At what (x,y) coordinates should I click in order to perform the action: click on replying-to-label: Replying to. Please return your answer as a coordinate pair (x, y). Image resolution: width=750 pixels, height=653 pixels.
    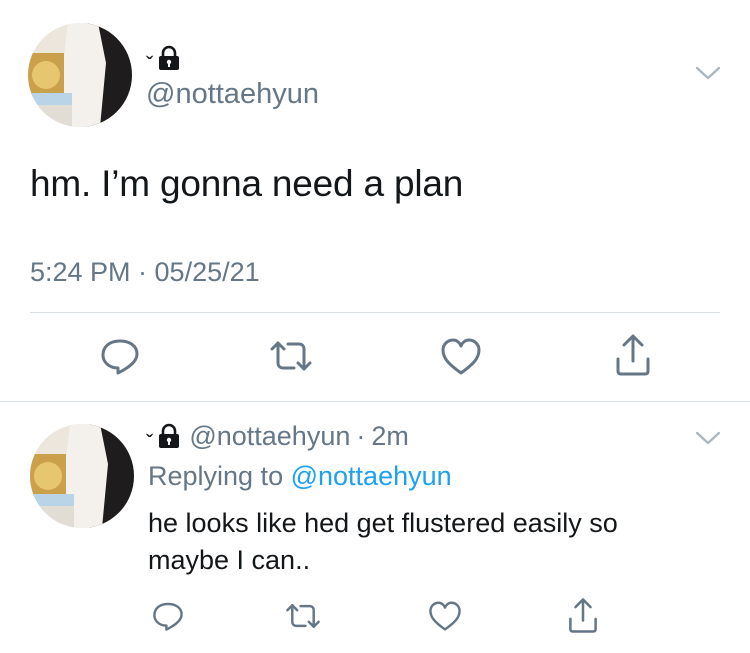
    Looking at the image, I should click on (216, 476).